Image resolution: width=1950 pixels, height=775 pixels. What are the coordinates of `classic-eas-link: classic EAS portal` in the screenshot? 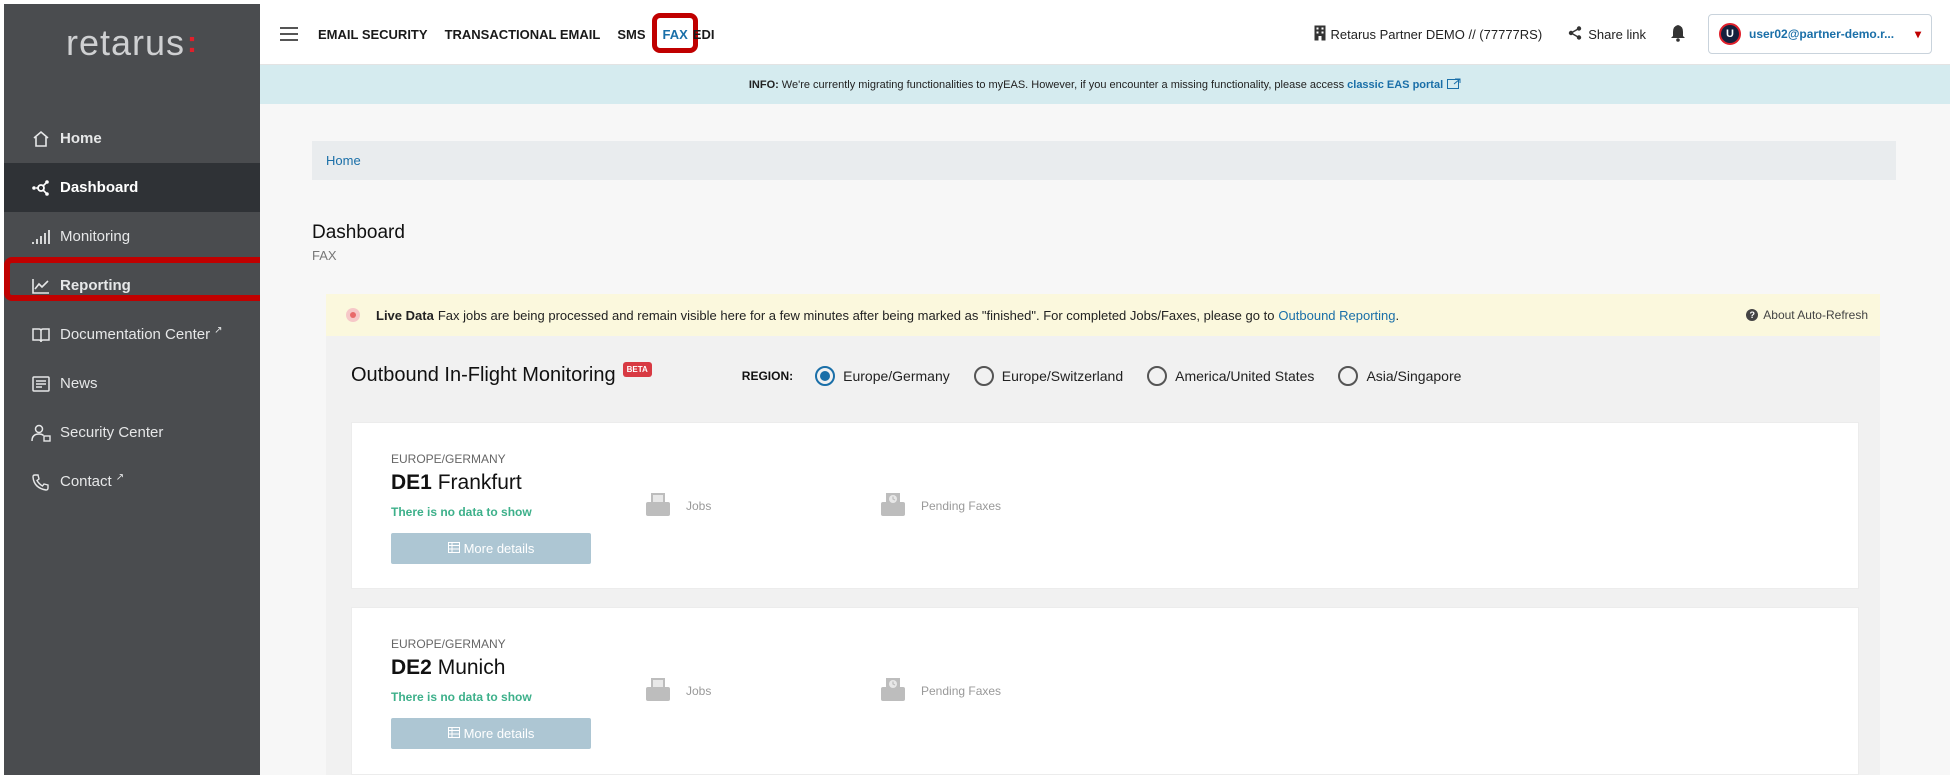 It's located at (1395, 85).